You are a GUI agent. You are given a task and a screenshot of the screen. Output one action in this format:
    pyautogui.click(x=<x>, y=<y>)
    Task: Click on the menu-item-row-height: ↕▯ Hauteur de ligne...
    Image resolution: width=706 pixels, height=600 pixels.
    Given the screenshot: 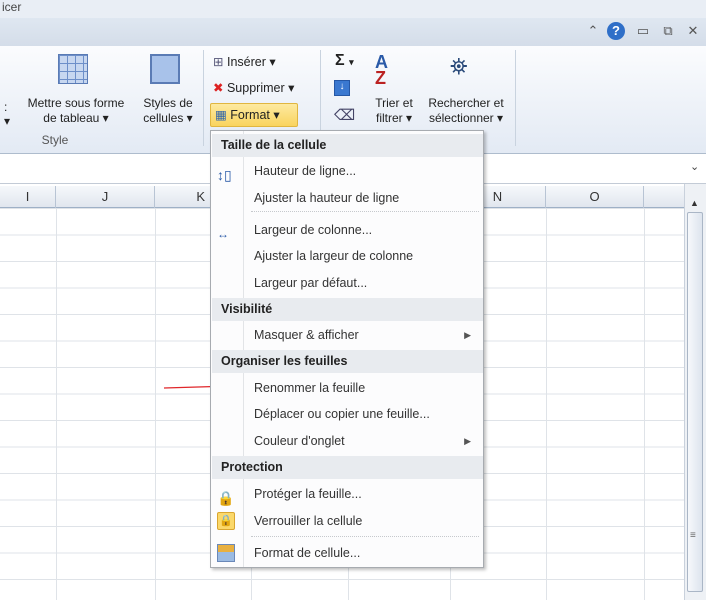 What is the action you would take?
    pyautogui.click(x=347, y=171)
    